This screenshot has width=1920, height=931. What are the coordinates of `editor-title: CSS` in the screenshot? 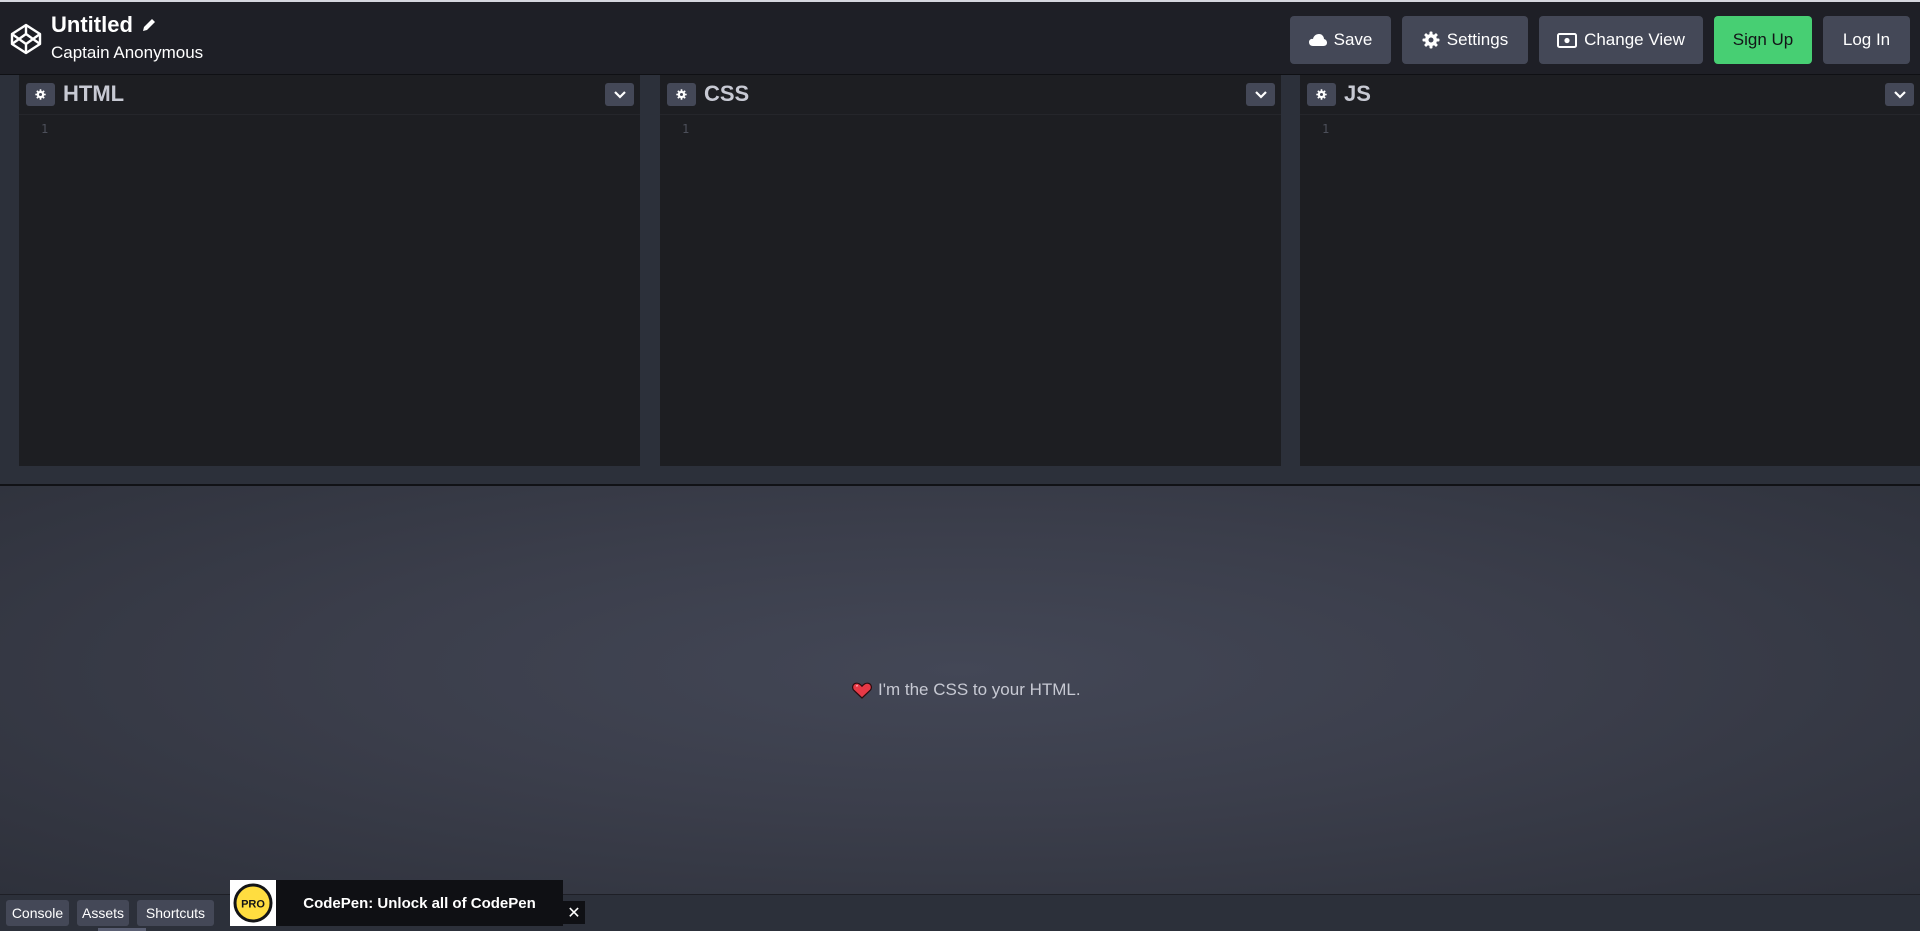 It's located at (727, 93).